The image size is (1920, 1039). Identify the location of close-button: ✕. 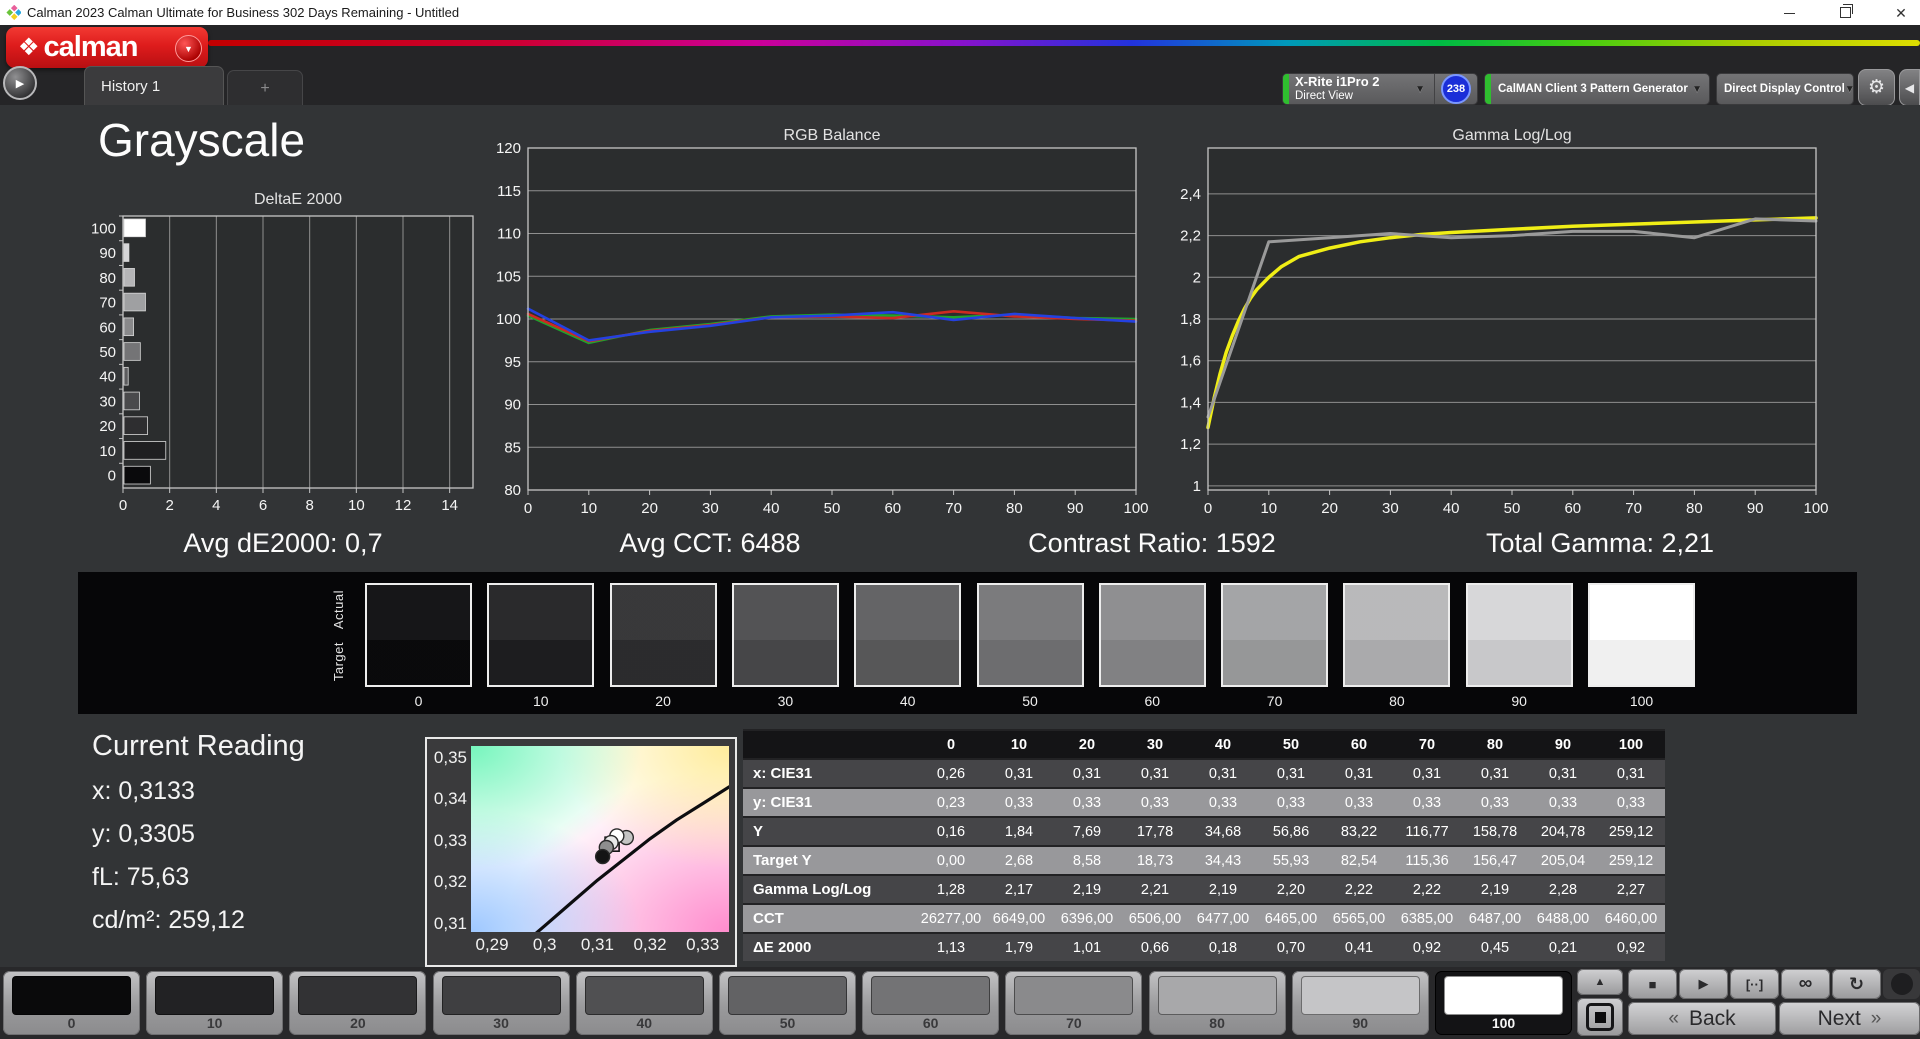
(1901, 13).